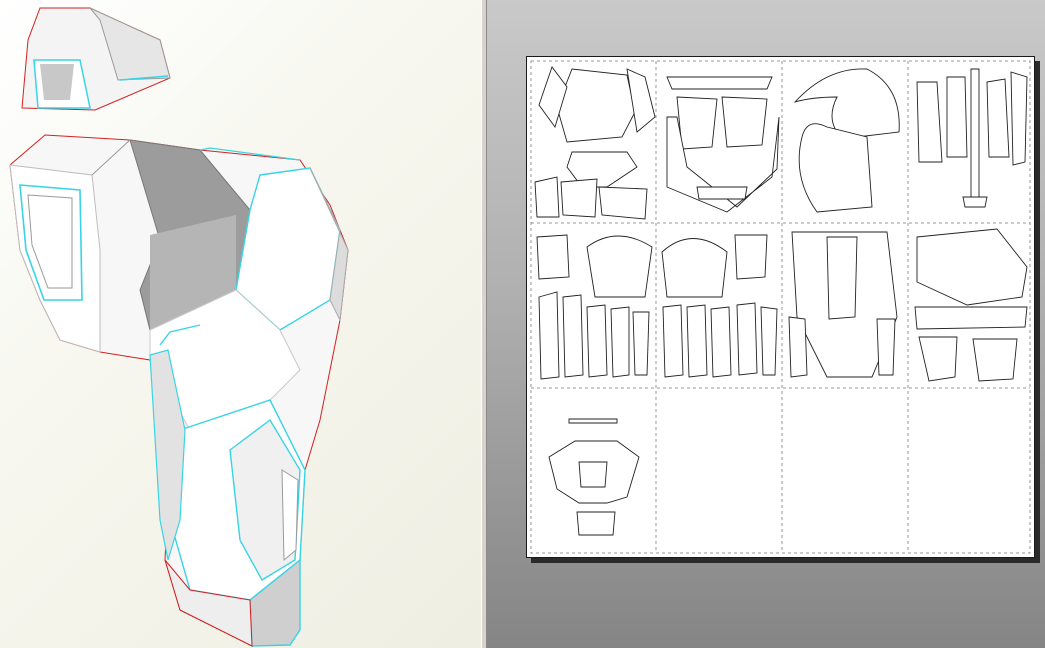  What do you see at coordinates (96, 59) in the screenshot?
I see `model-part-shoulder-cap` at bounding box center [96, 59].